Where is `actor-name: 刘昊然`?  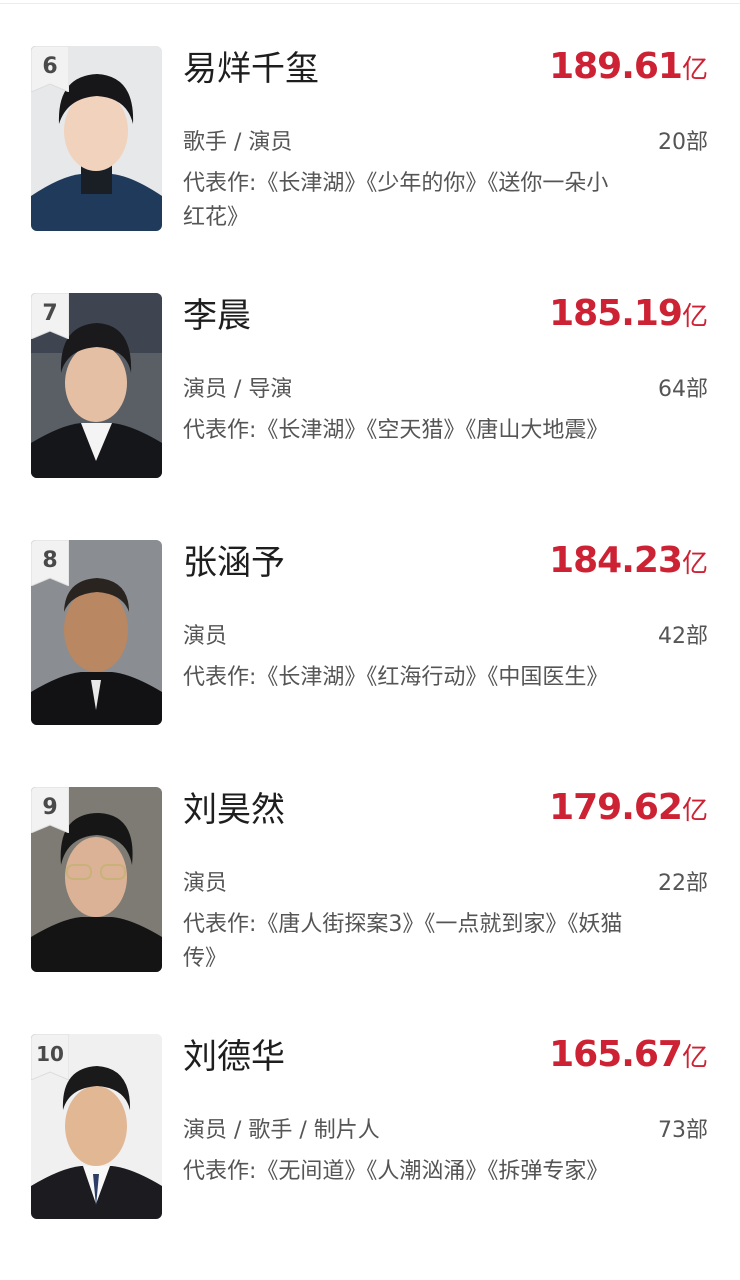 actor-name: 刘昊然 is located at coordinates (234, 810).